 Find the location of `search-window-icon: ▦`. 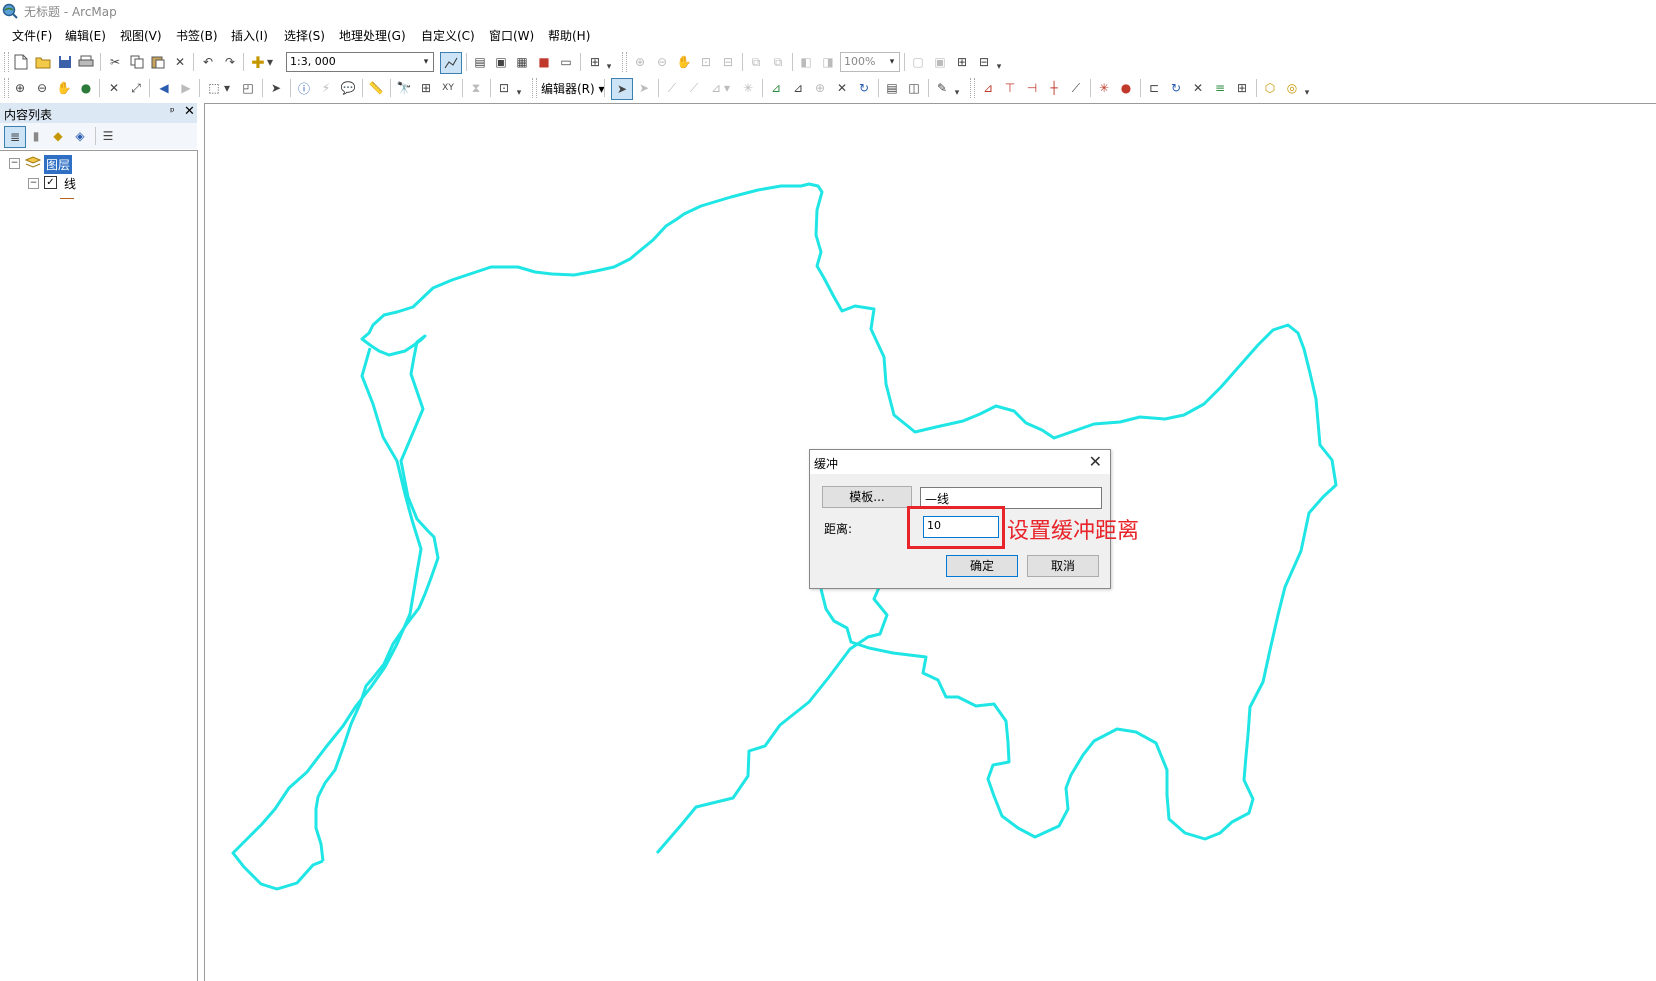

search-window-icon: ▦ is located at coordinates (522, 62).